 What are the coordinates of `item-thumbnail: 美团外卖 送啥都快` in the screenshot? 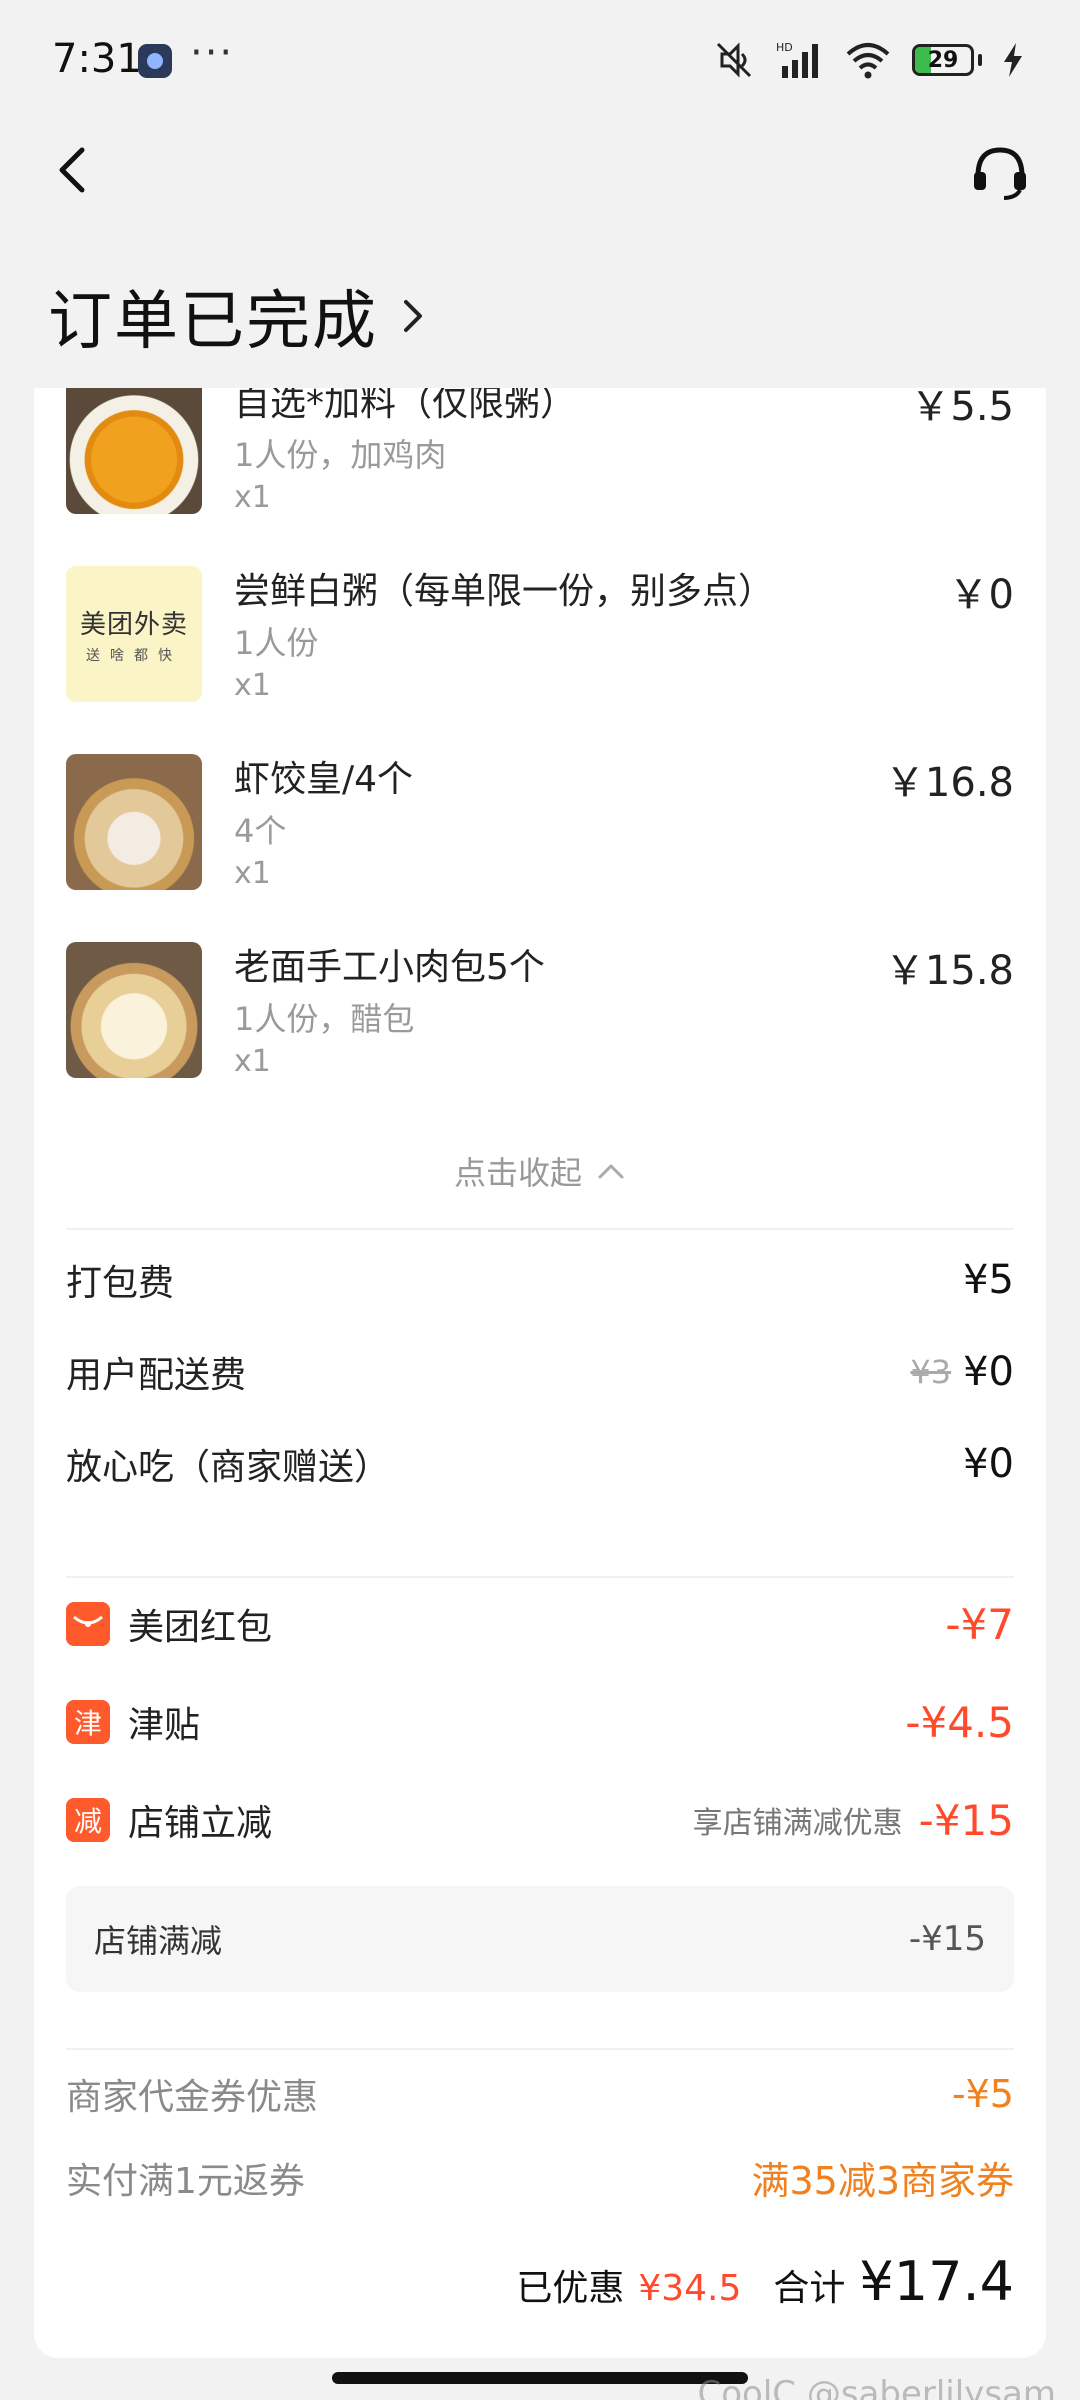 It's located at (134, 634).